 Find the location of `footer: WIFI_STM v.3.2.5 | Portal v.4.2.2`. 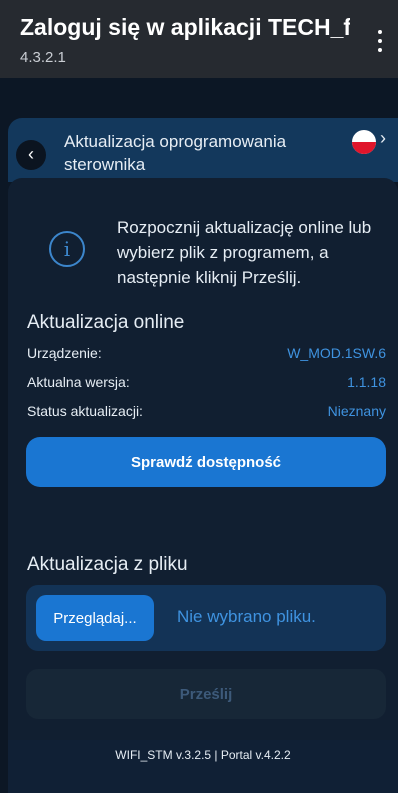

footer: WIFI_STM v.3.2.5 | Portal v.4.2.2 is located at coordinates (203, 766).